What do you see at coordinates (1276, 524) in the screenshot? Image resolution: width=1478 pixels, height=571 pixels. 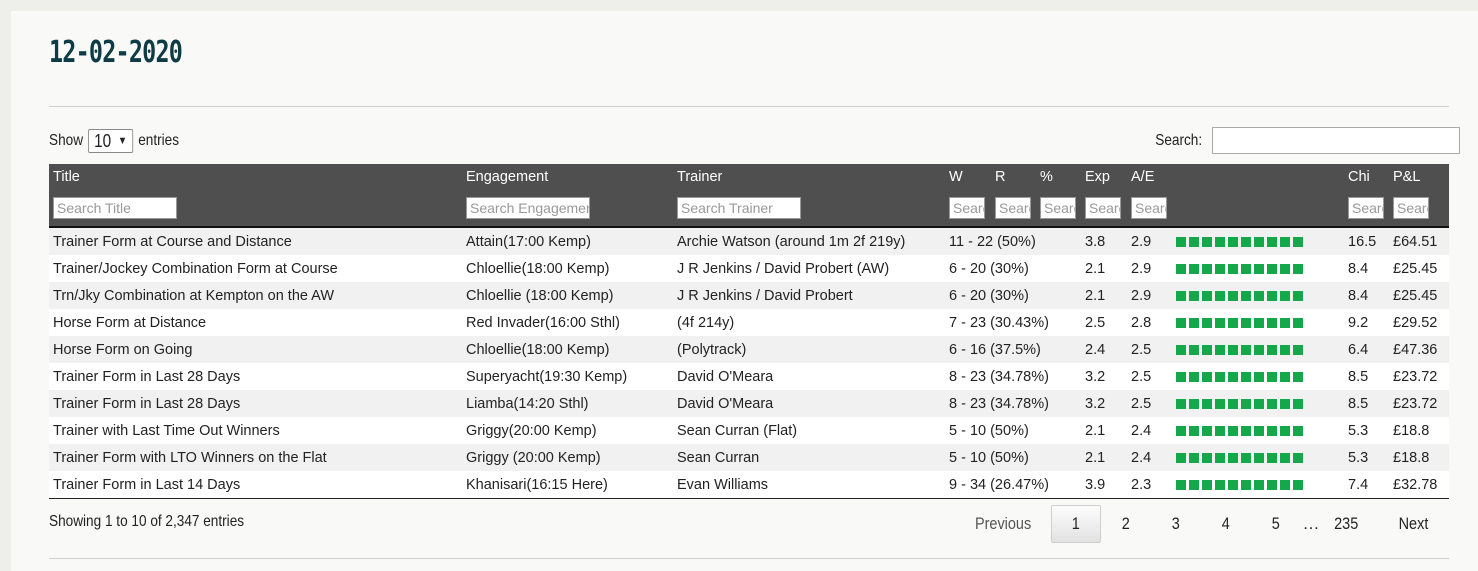 I see `page-button: 5` at bounding box center [1276, 524].